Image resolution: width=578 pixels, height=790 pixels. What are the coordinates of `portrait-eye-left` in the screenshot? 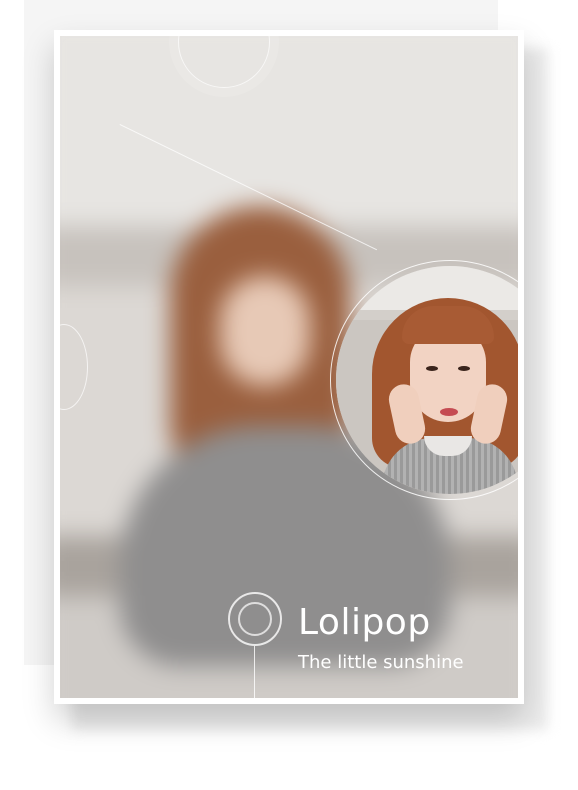 It's located at (432, 368).